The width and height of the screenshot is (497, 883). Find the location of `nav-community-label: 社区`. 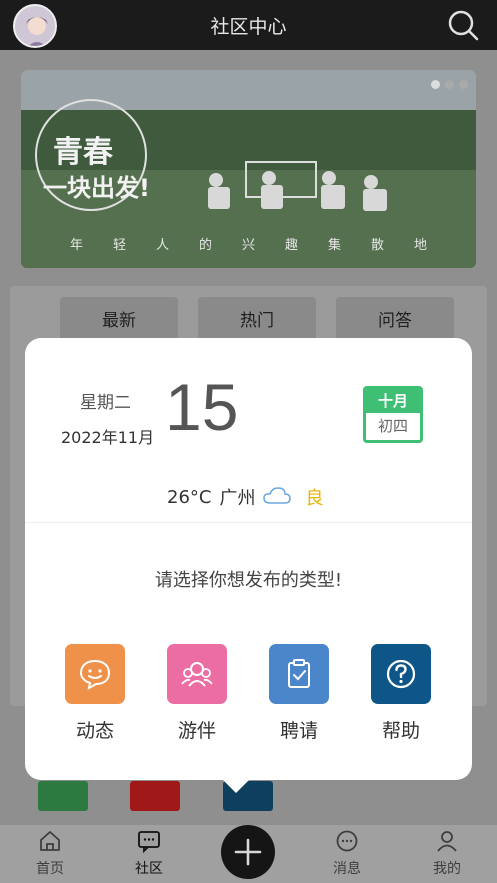

nav-community-label: 社区 is located at coordinates (149, 869).